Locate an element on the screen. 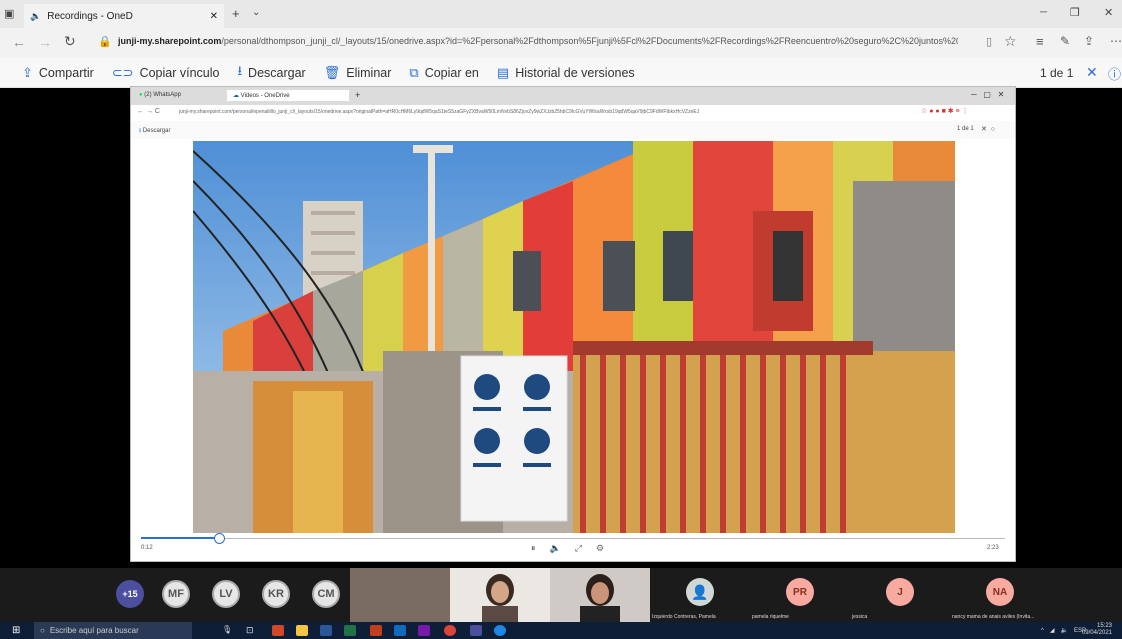 The width and height of the screenshot is (1122, 639). delete-button: 🗑 Eliminar is located at coordinates (358, 73).